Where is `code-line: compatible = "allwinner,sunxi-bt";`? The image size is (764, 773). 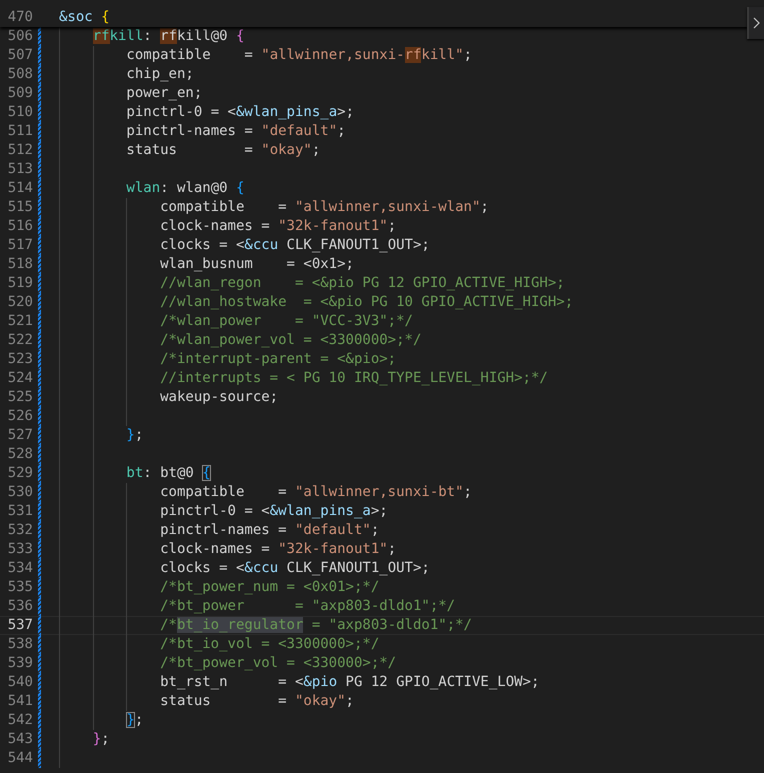 code-line: compatible = "allwinner,sunxi-bt"; is located at coordinates (316, 492).